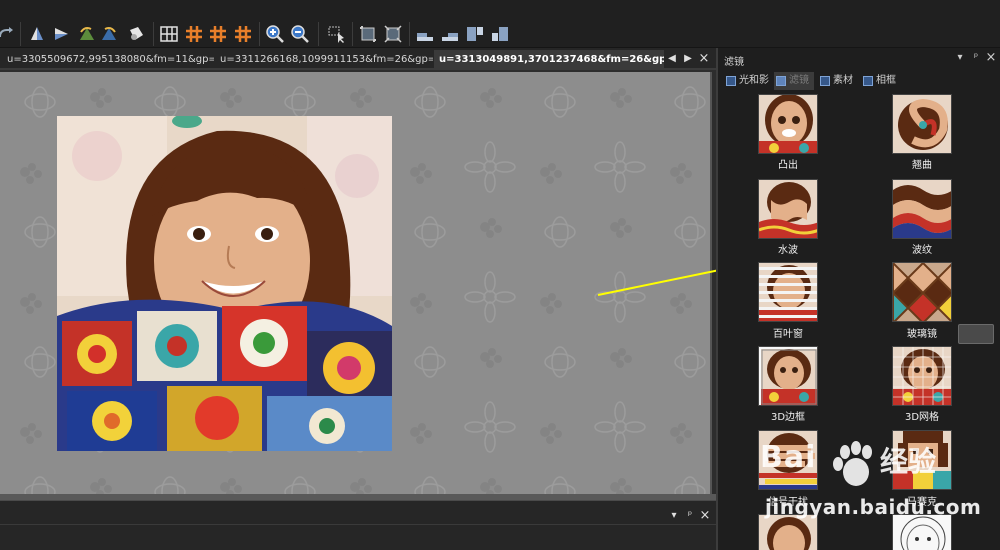  What do you see at coordinates (337, 34) in the screenshot?
I see `select-tool-icon` at bounding box center [337, 34].